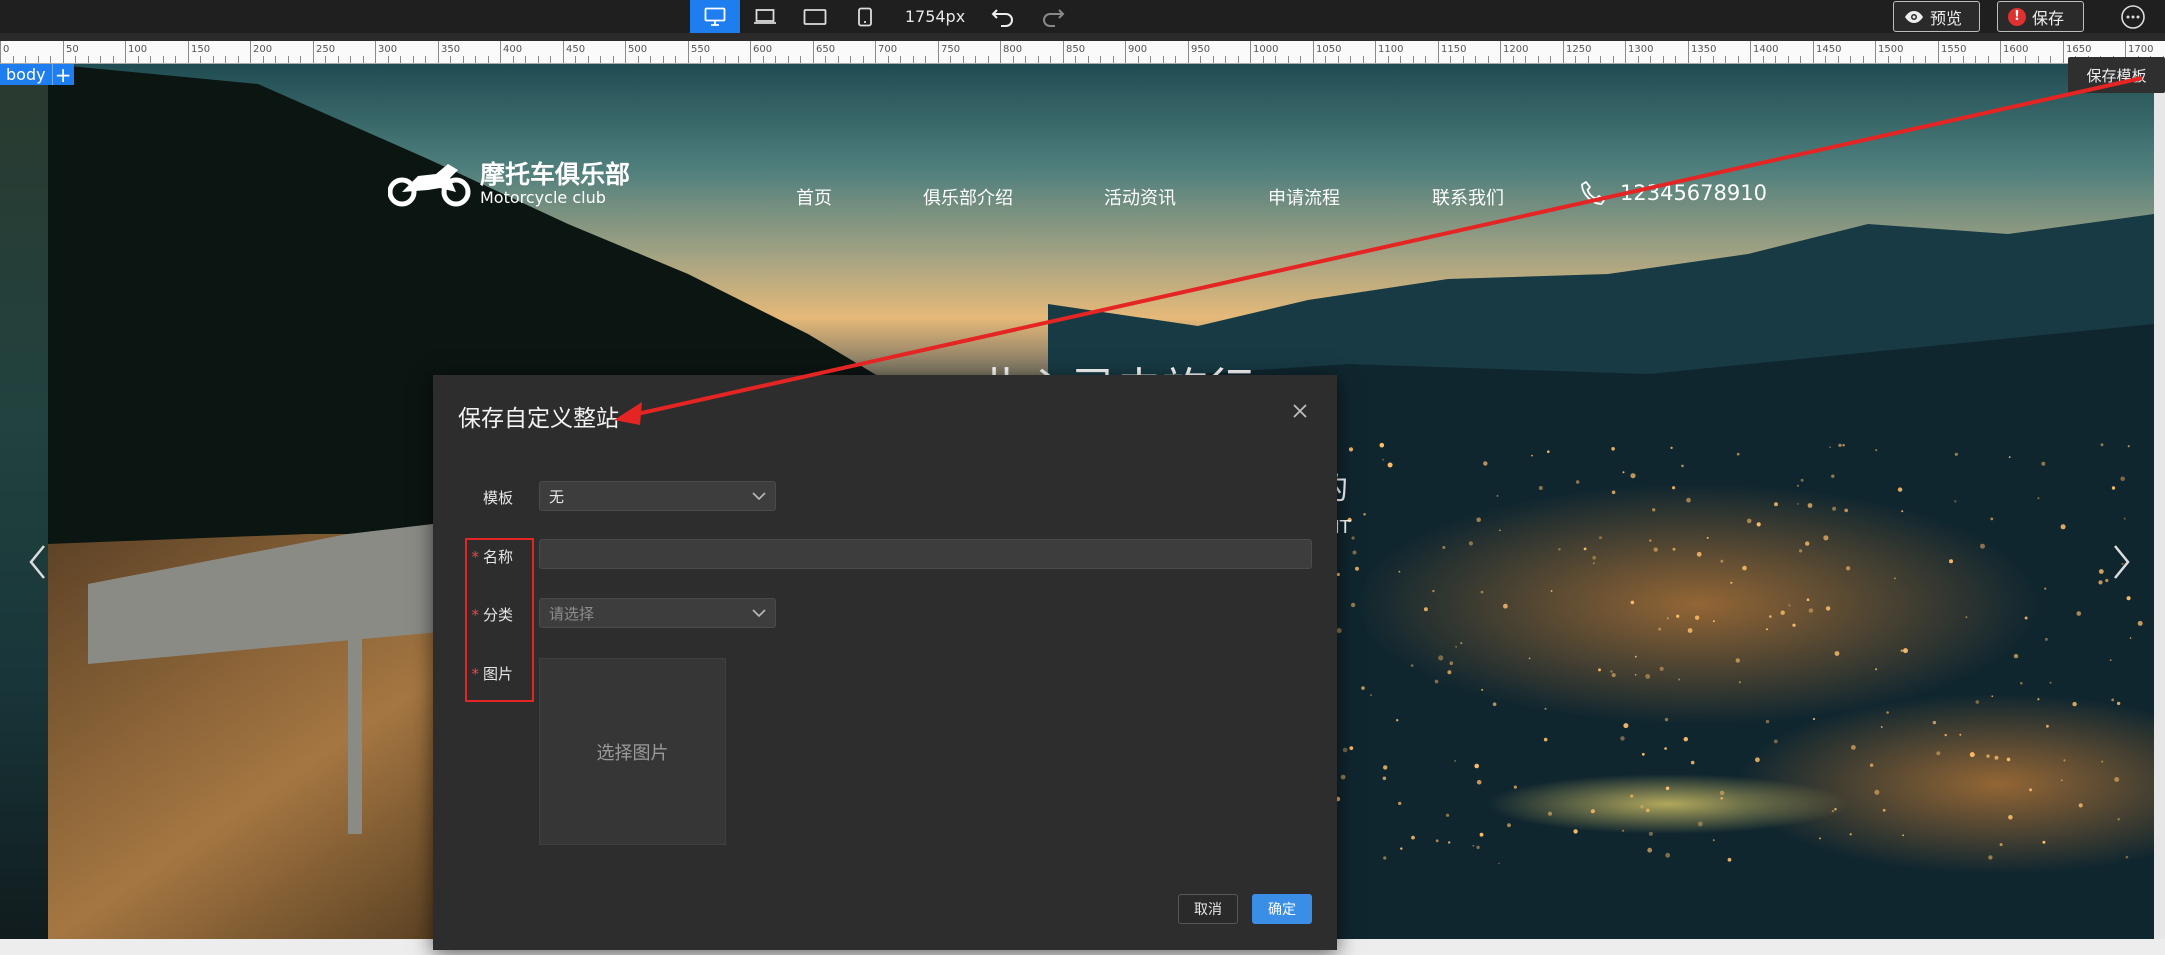 Image resolution: width=2165 pixels, height=955 pixels. Describe the element at coordinates (637, 49) in the screenshot. I see `ruler-label: 500` at that location.